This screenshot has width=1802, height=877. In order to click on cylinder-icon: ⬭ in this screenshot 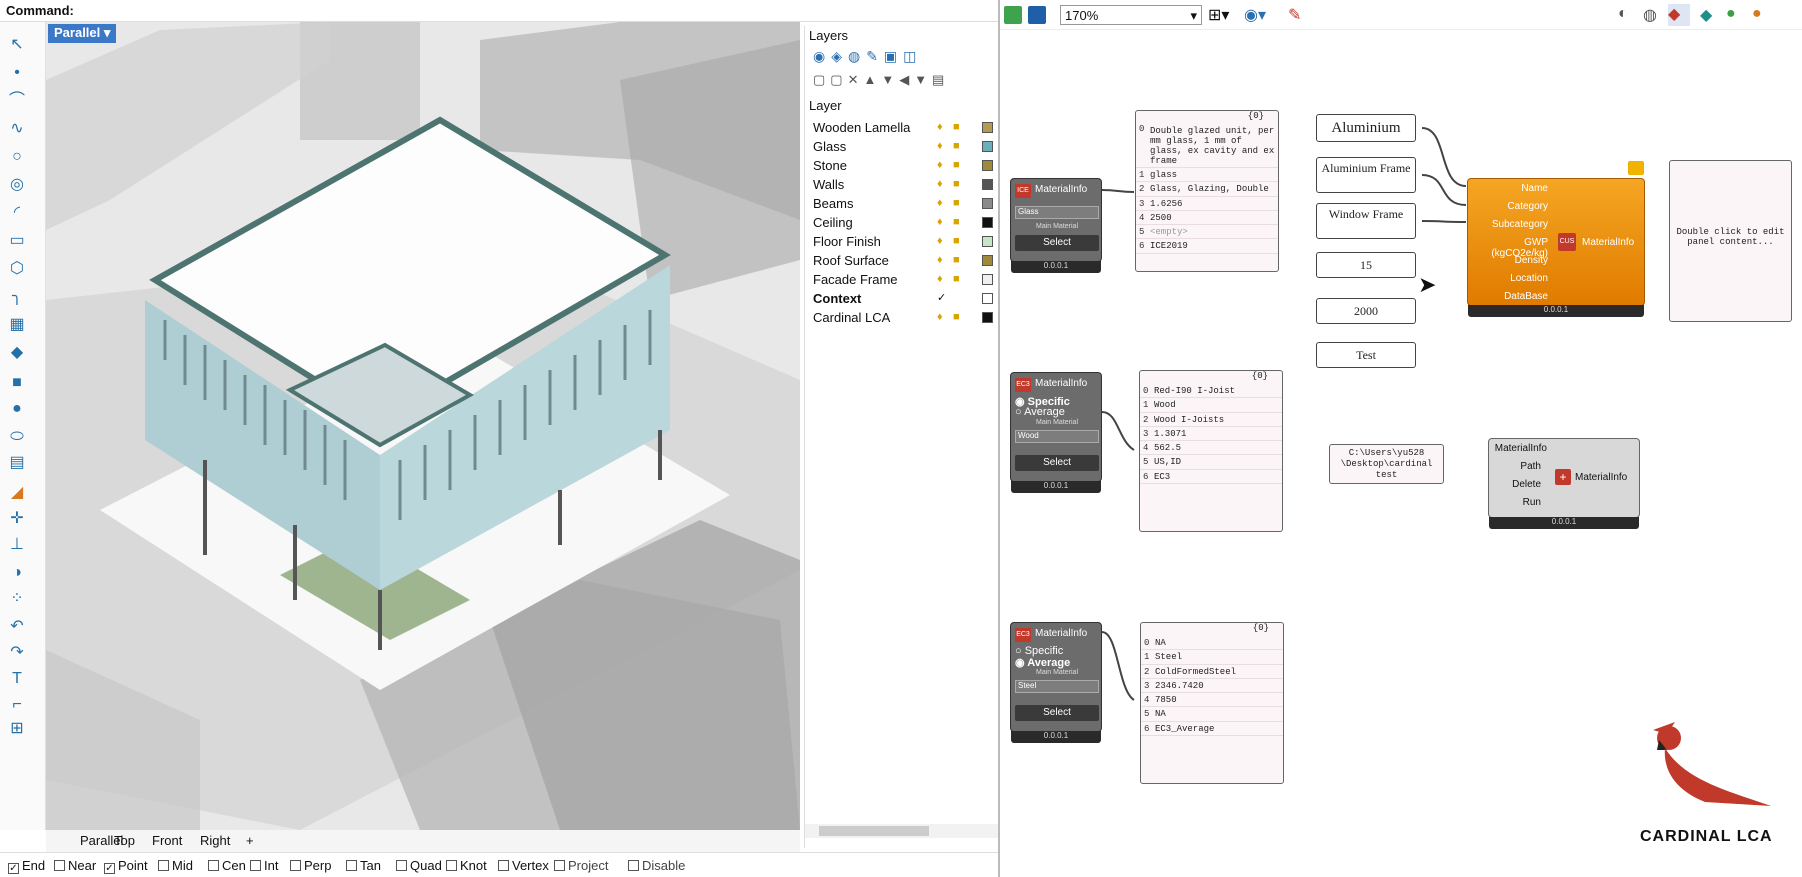, I will do `click(17, 437)`.